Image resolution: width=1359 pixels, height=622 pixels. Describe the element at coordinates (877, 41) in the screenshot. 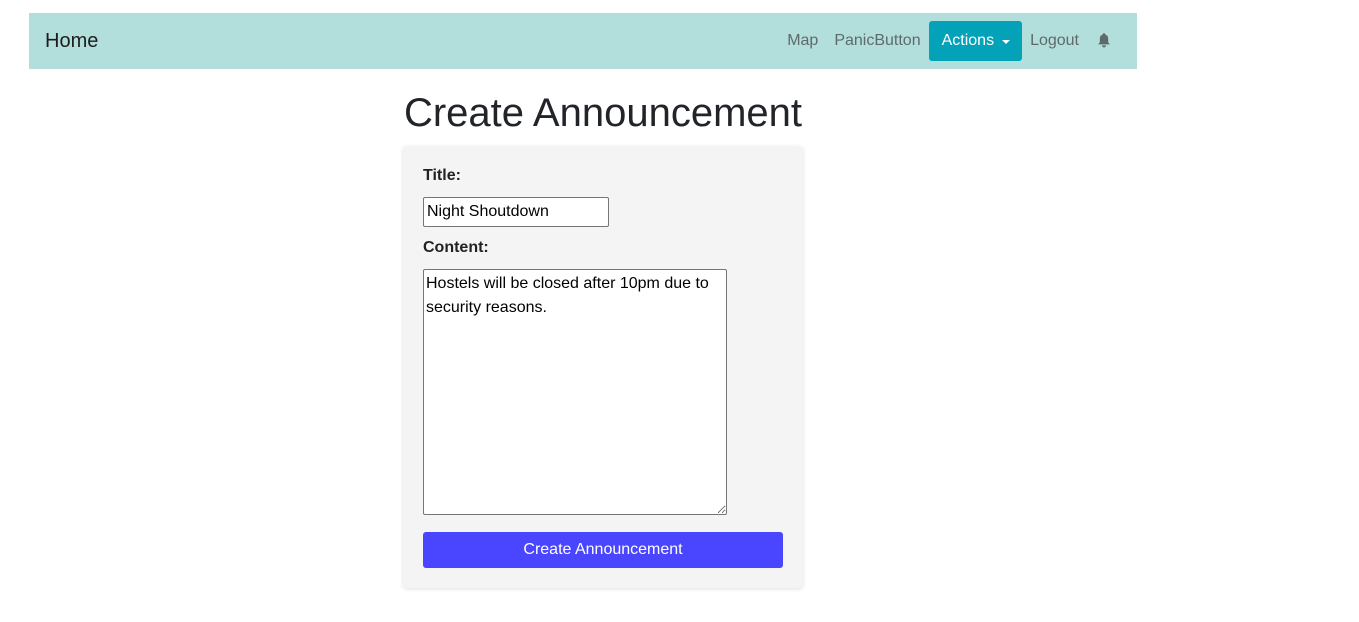

I see `panic-button-link: PanicButton` at that location.